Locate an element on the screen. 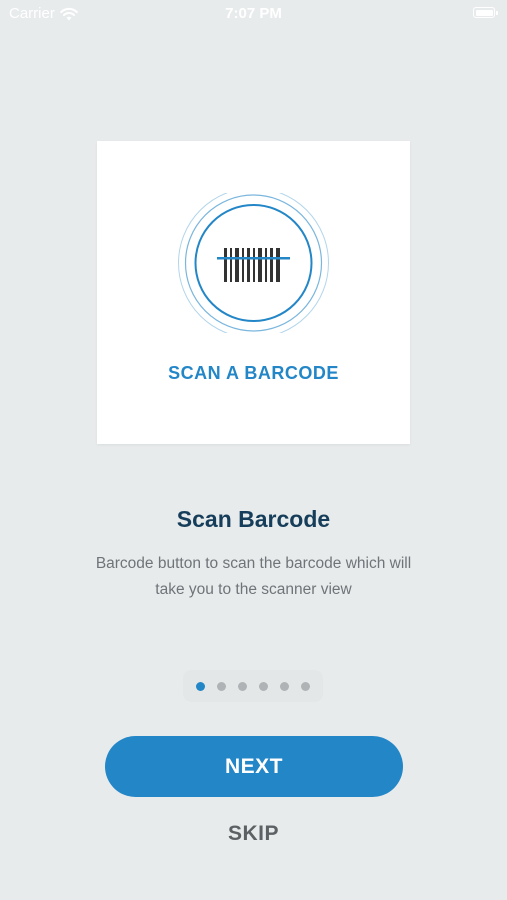 The height and width of the screenshot is (900, 507). status-time: 7:07 PM is located at coordinates (253, 13).